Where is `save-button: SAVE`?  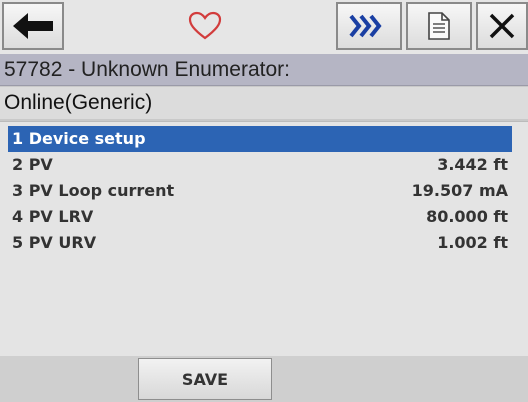
save-button: SAVE is located at coordinates (205, 379).